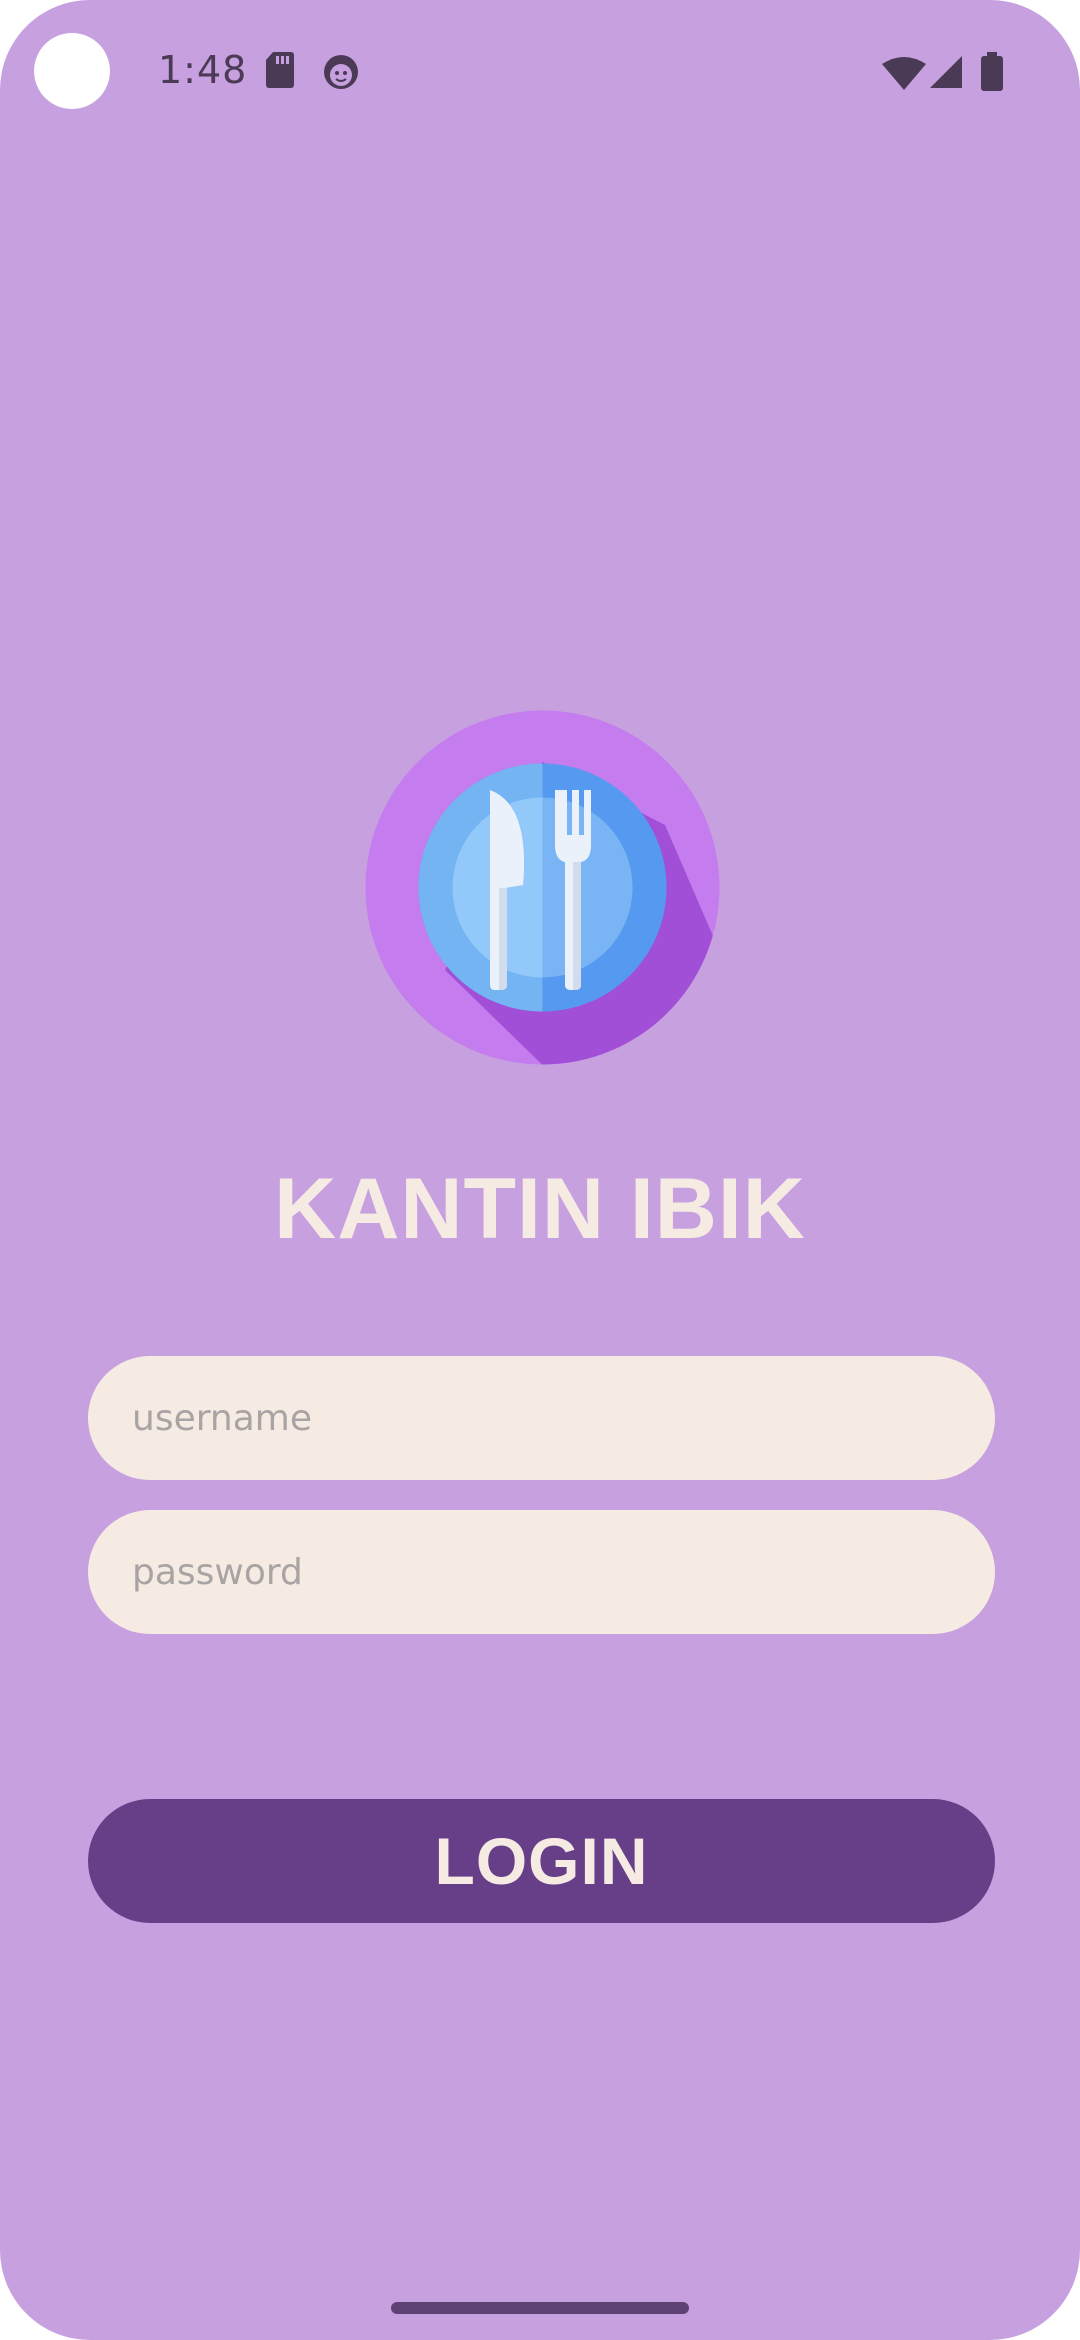 The height and width of the screenshot is (2340, 1080). I want to click on face-notification-icon, so click(341, 72).